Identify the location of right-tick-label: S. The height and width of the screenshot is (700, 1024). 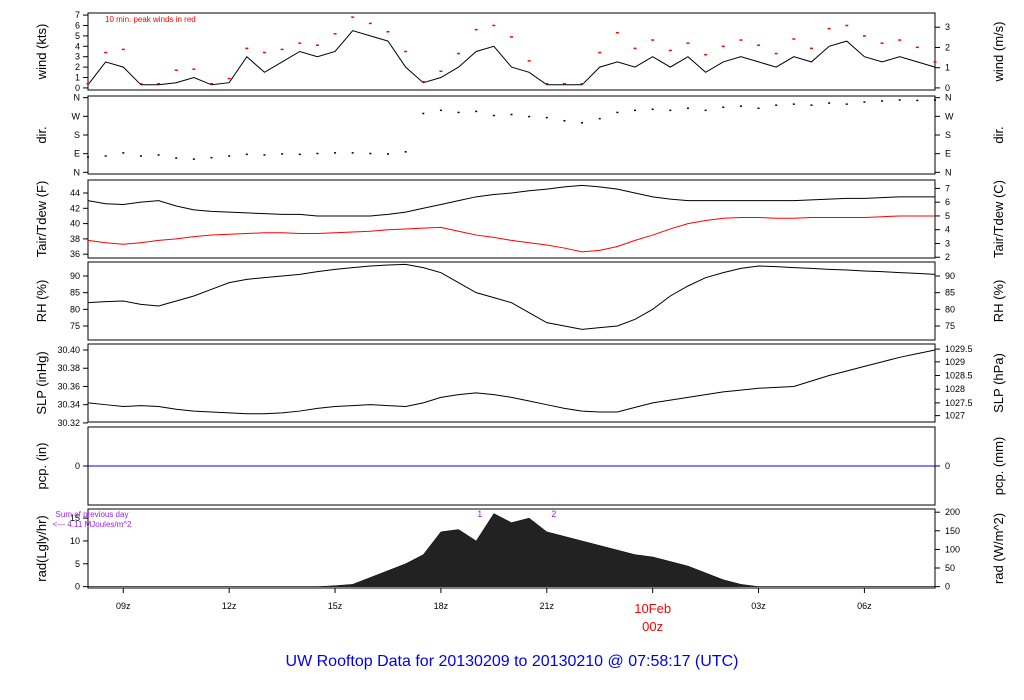
(948, 135).